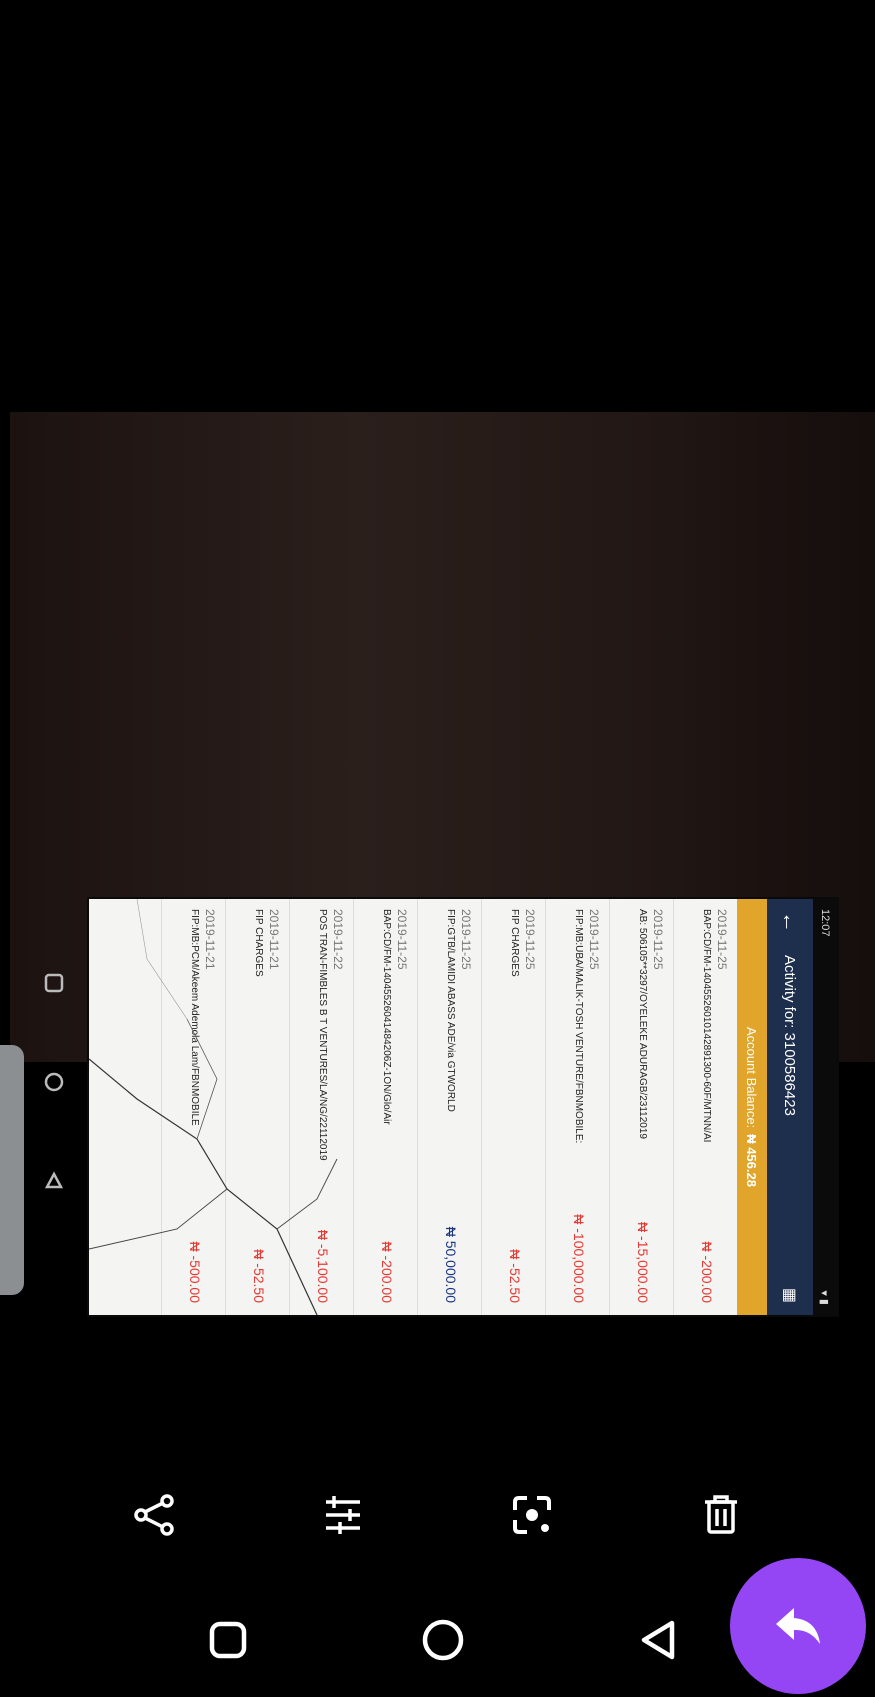 The image size is (875, 1697). I want to click on status-icons: ▾ ▮, so click(824, 1297).